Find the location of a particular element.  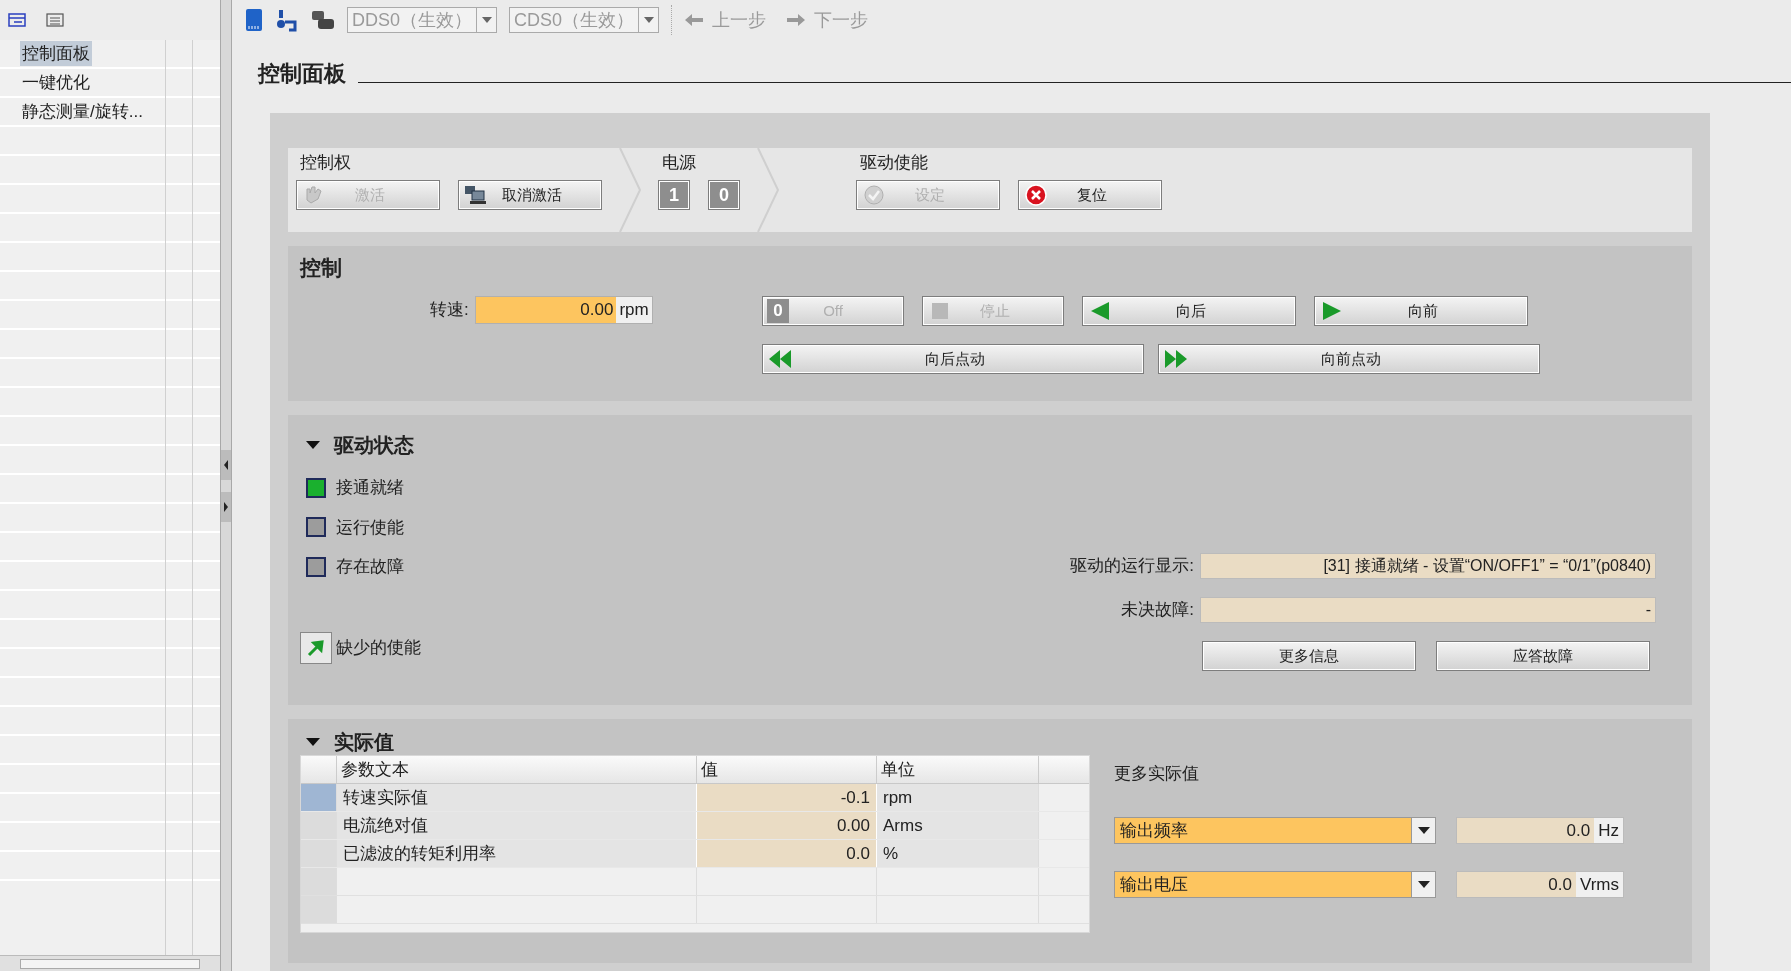

status-label: 存在故障 is located at coordinates (370, 567).